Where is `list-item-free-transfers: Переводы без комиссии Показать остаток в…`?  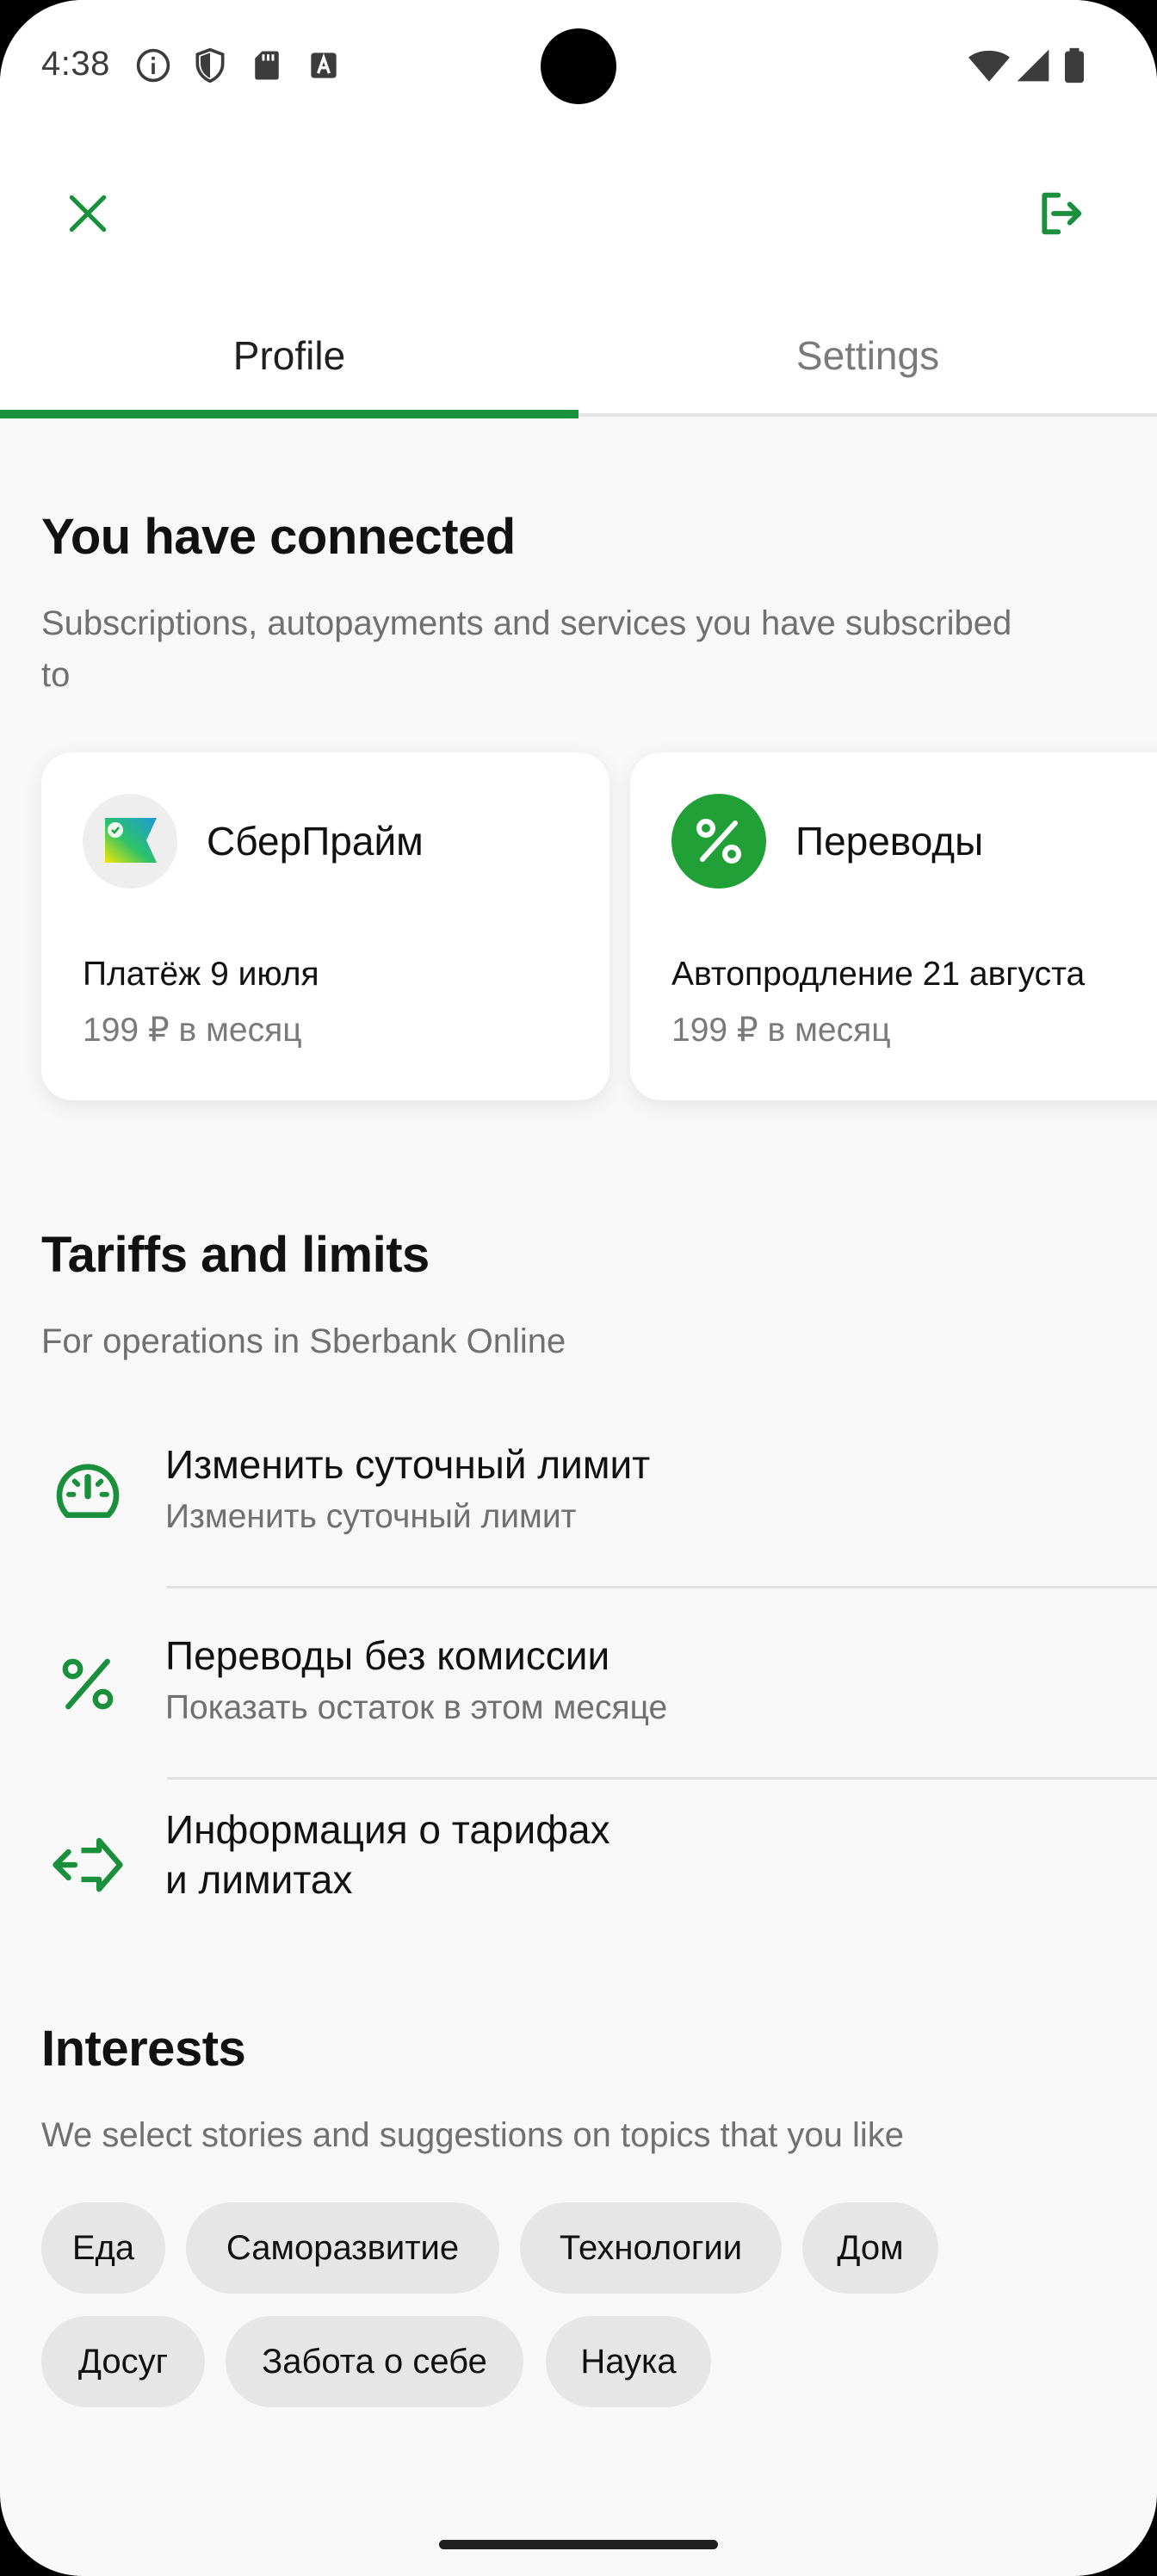
list-item-free-transfers: Переводы без комиссии Показать остаток в… is located at coordinates (579, 1697).